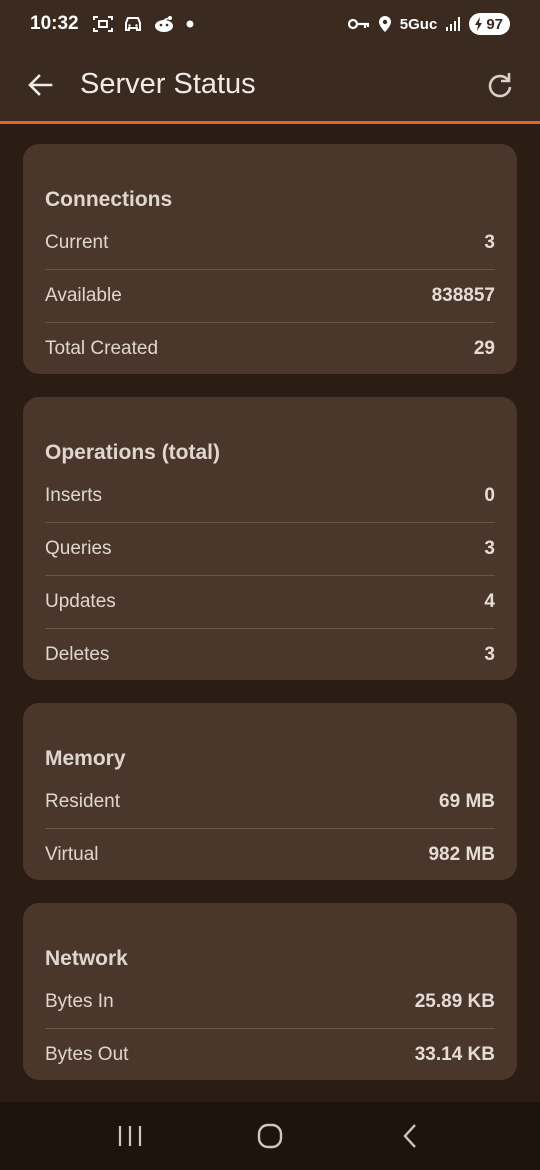  Describe the element at coordinates (83, 295) in the screenshot. I see `stat-label: Available` at that location.